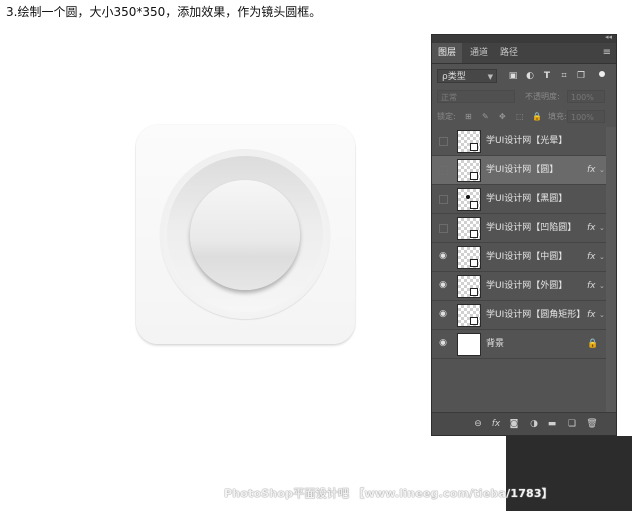 The height and width of the screenshot is (511, 632). I want to click on lens-circle-shape, so click(245, 235).